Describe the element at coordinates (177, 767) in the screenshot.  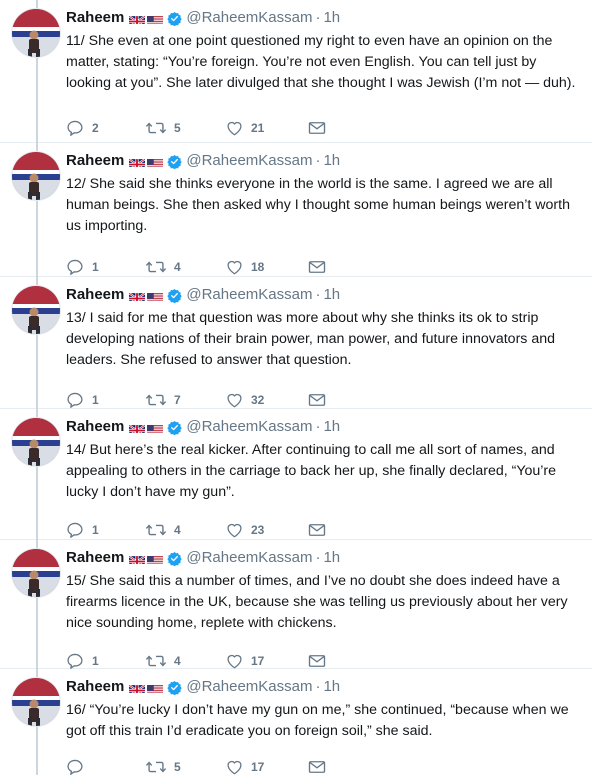
I see `retweet-count: 5` at that location.